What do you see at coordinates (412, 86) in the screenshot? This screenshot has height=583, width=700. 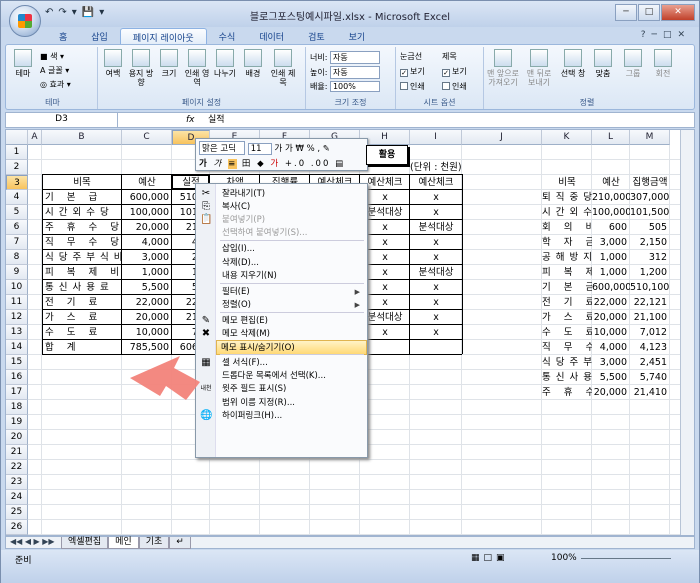 I see `gridlines-print-checkbox: 인쇄` at bounding box center [412, 86].